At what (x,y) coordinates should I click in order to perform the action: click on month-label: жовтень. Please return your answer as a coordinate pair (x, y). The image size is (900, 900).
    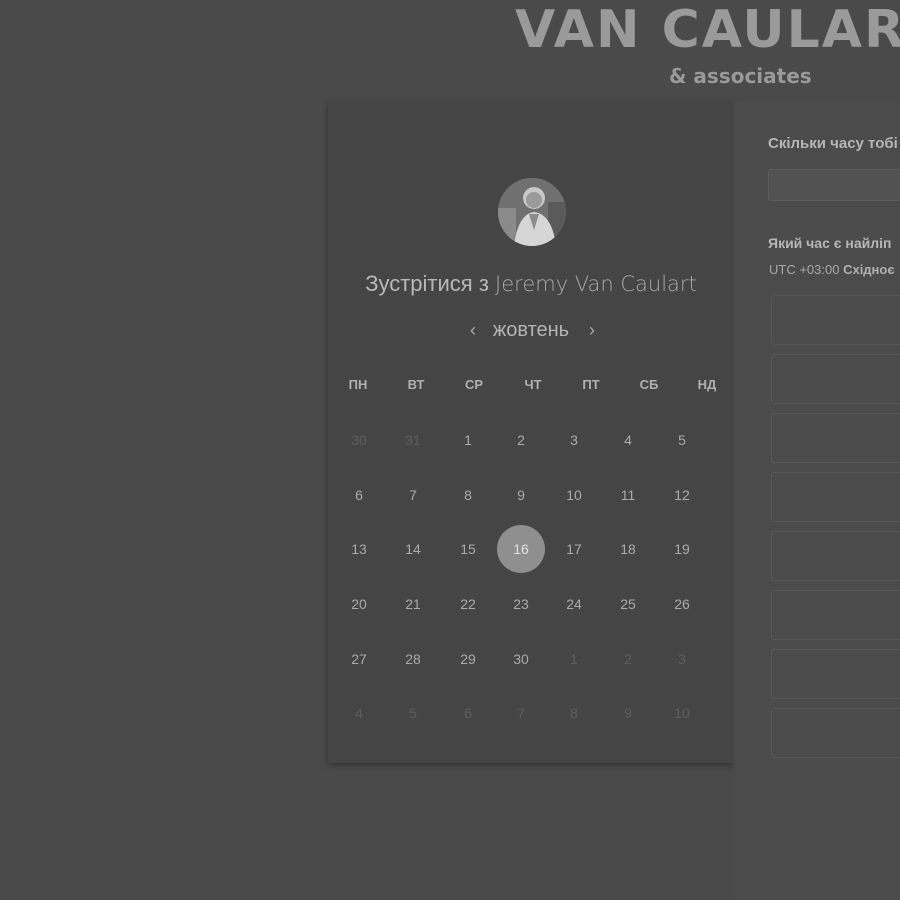
    Looking at the image, I should click on (531, 330).